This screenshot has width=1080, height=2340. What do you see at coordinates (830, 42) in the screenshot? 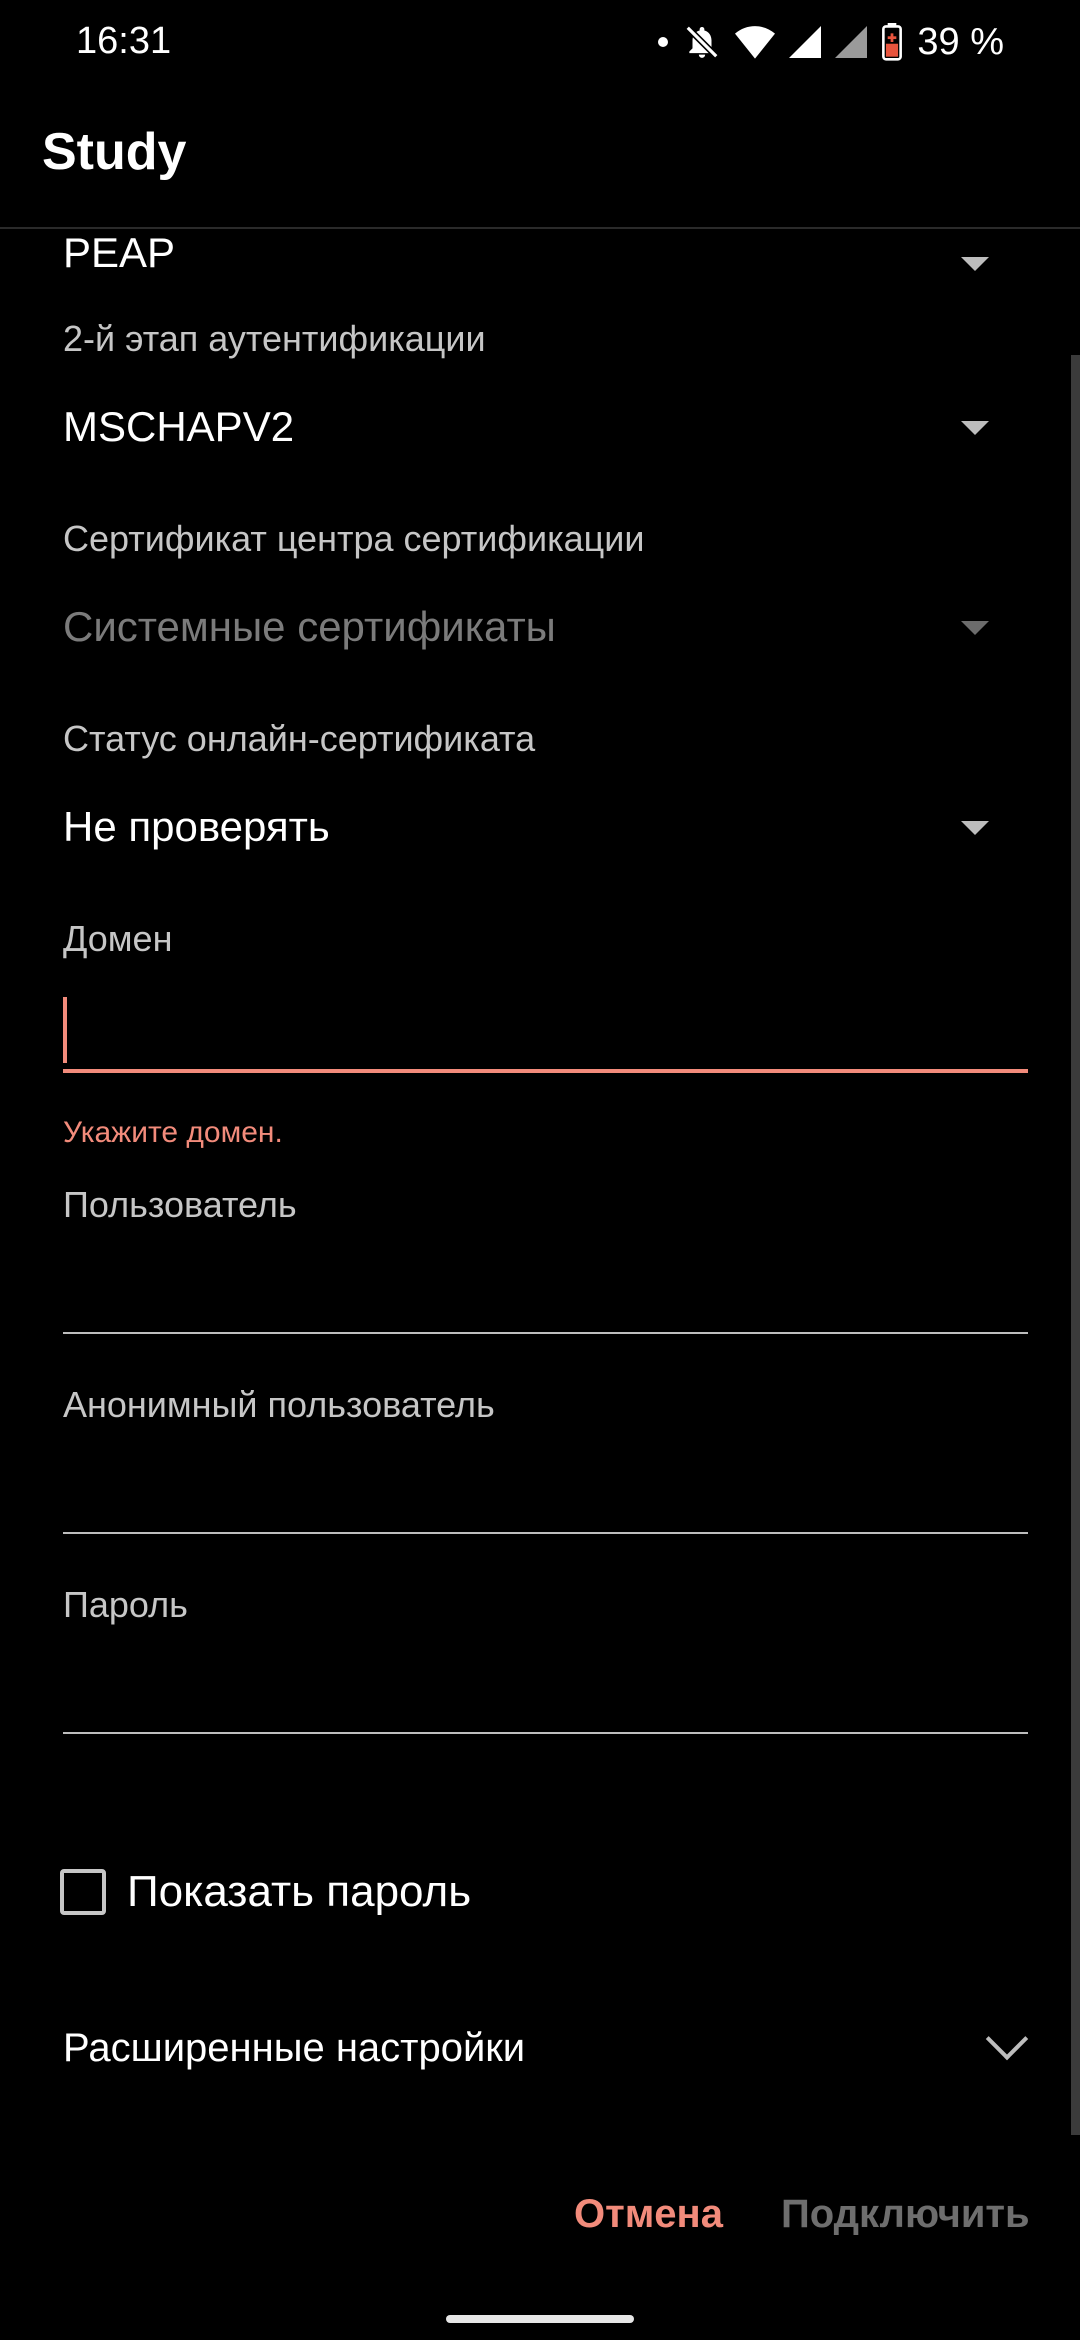
I see `status-icons: 39 %` at bounding box center [830, 42].